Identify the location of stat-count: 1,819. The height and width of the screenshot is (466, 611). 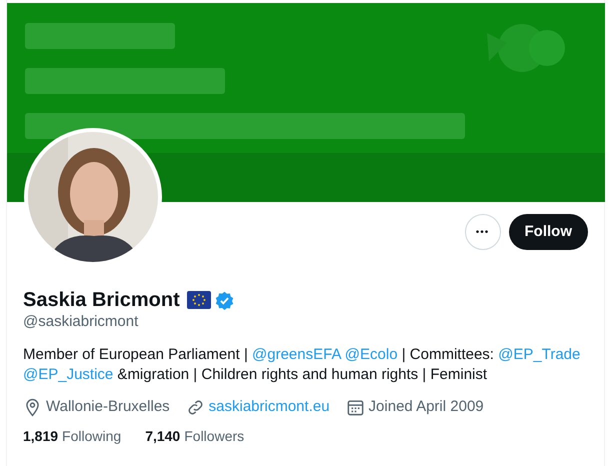
(40, 436).